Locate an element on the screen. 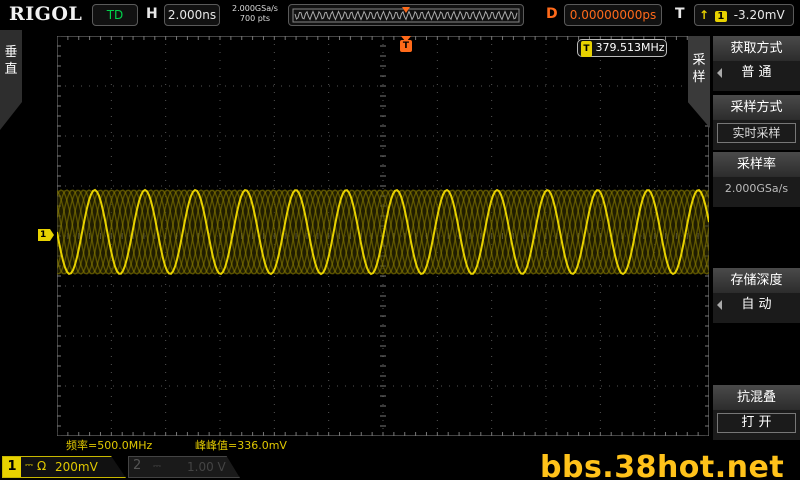 This screenshot has width=800, height=480. ch1-number: 1 is located at coordinates (12, 467).